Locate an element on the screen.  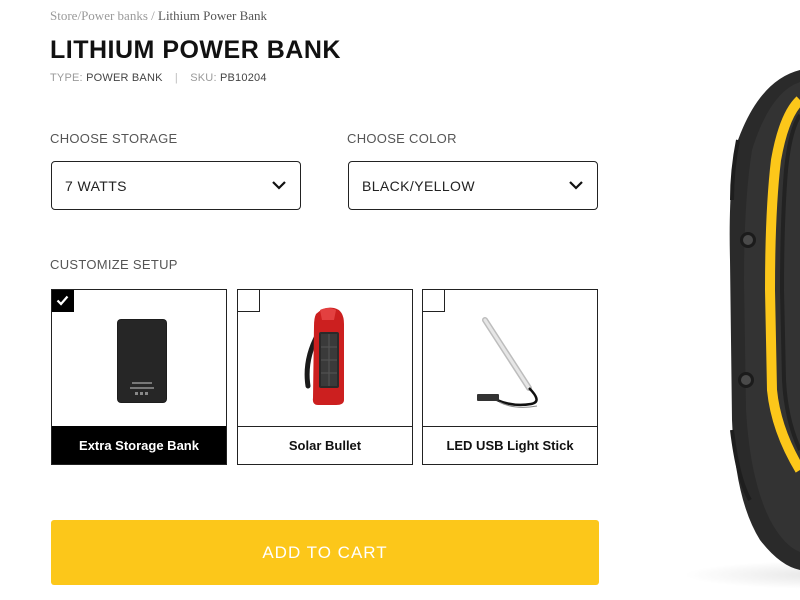
option-name: LED USB Light Stick is located at coordinates (510, 445).